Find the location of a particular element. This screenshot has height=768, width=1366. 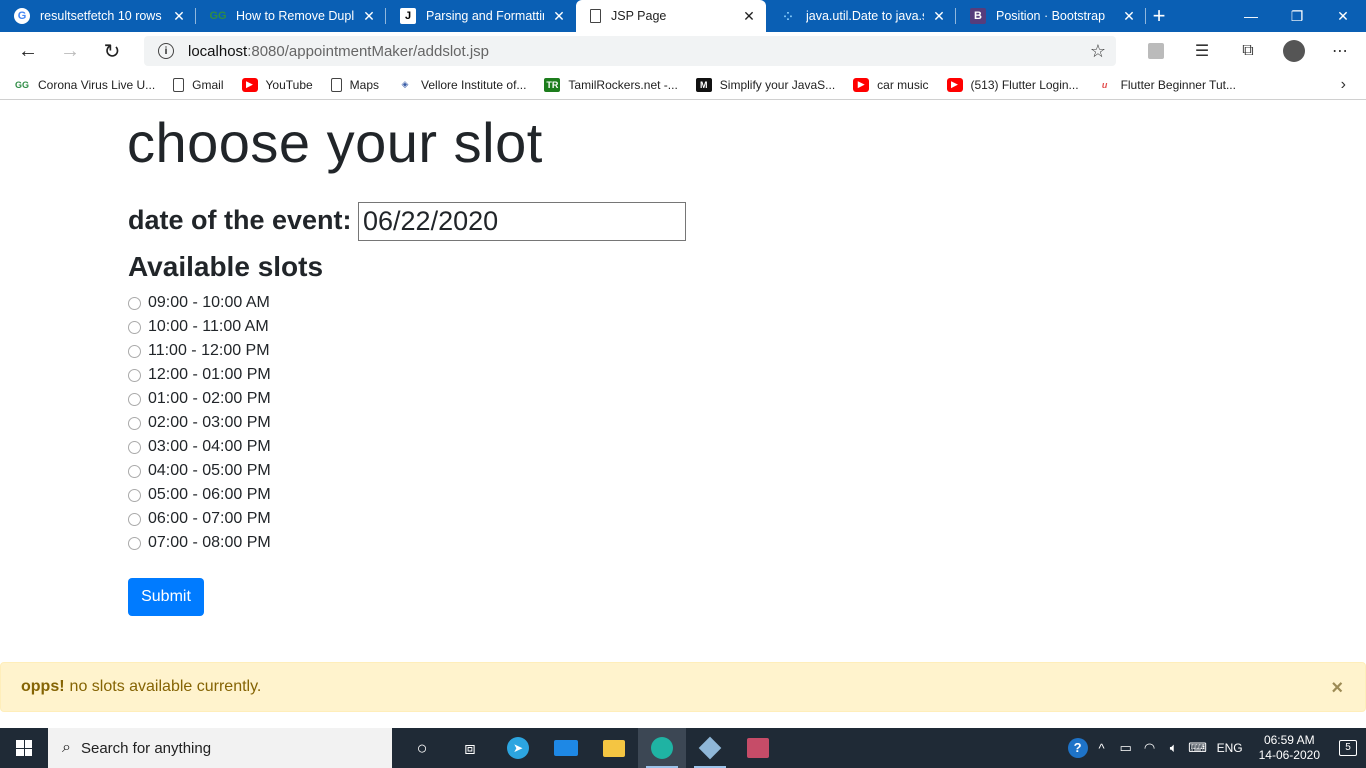

gfg-icon: GG is located at coordinates (21, 84).